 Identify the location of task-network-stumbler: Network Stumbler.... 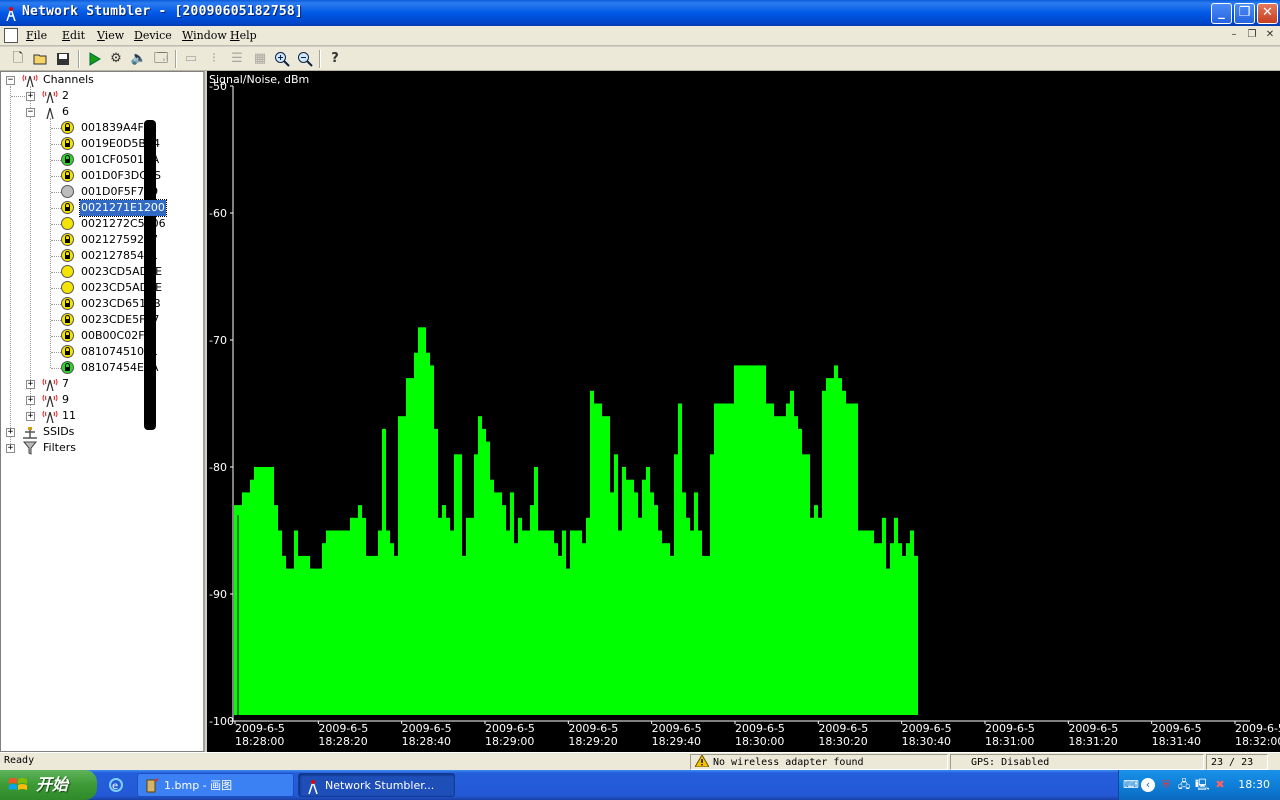
(376, 785).